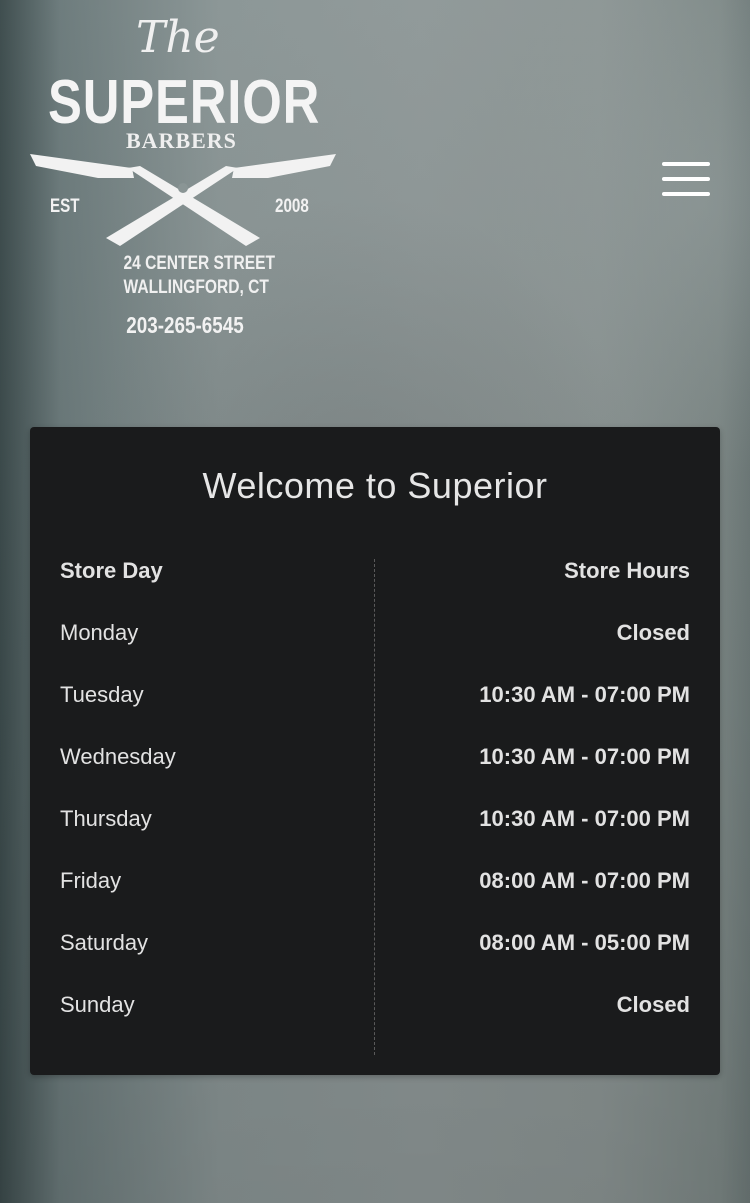 The width and height of the screenshot is (750, 1203). I want to click on logo-name: SUPERIOR, so click(184, 102).